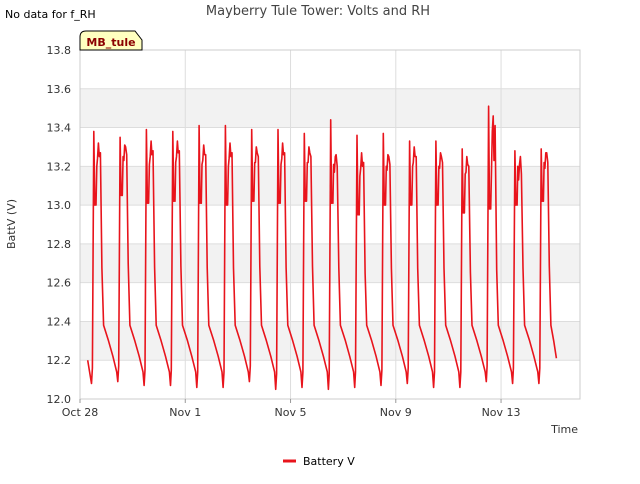 The width and height of the screenshot is (640, 484). I want to click on y-tick-label: 12.6, so click(59, 283).